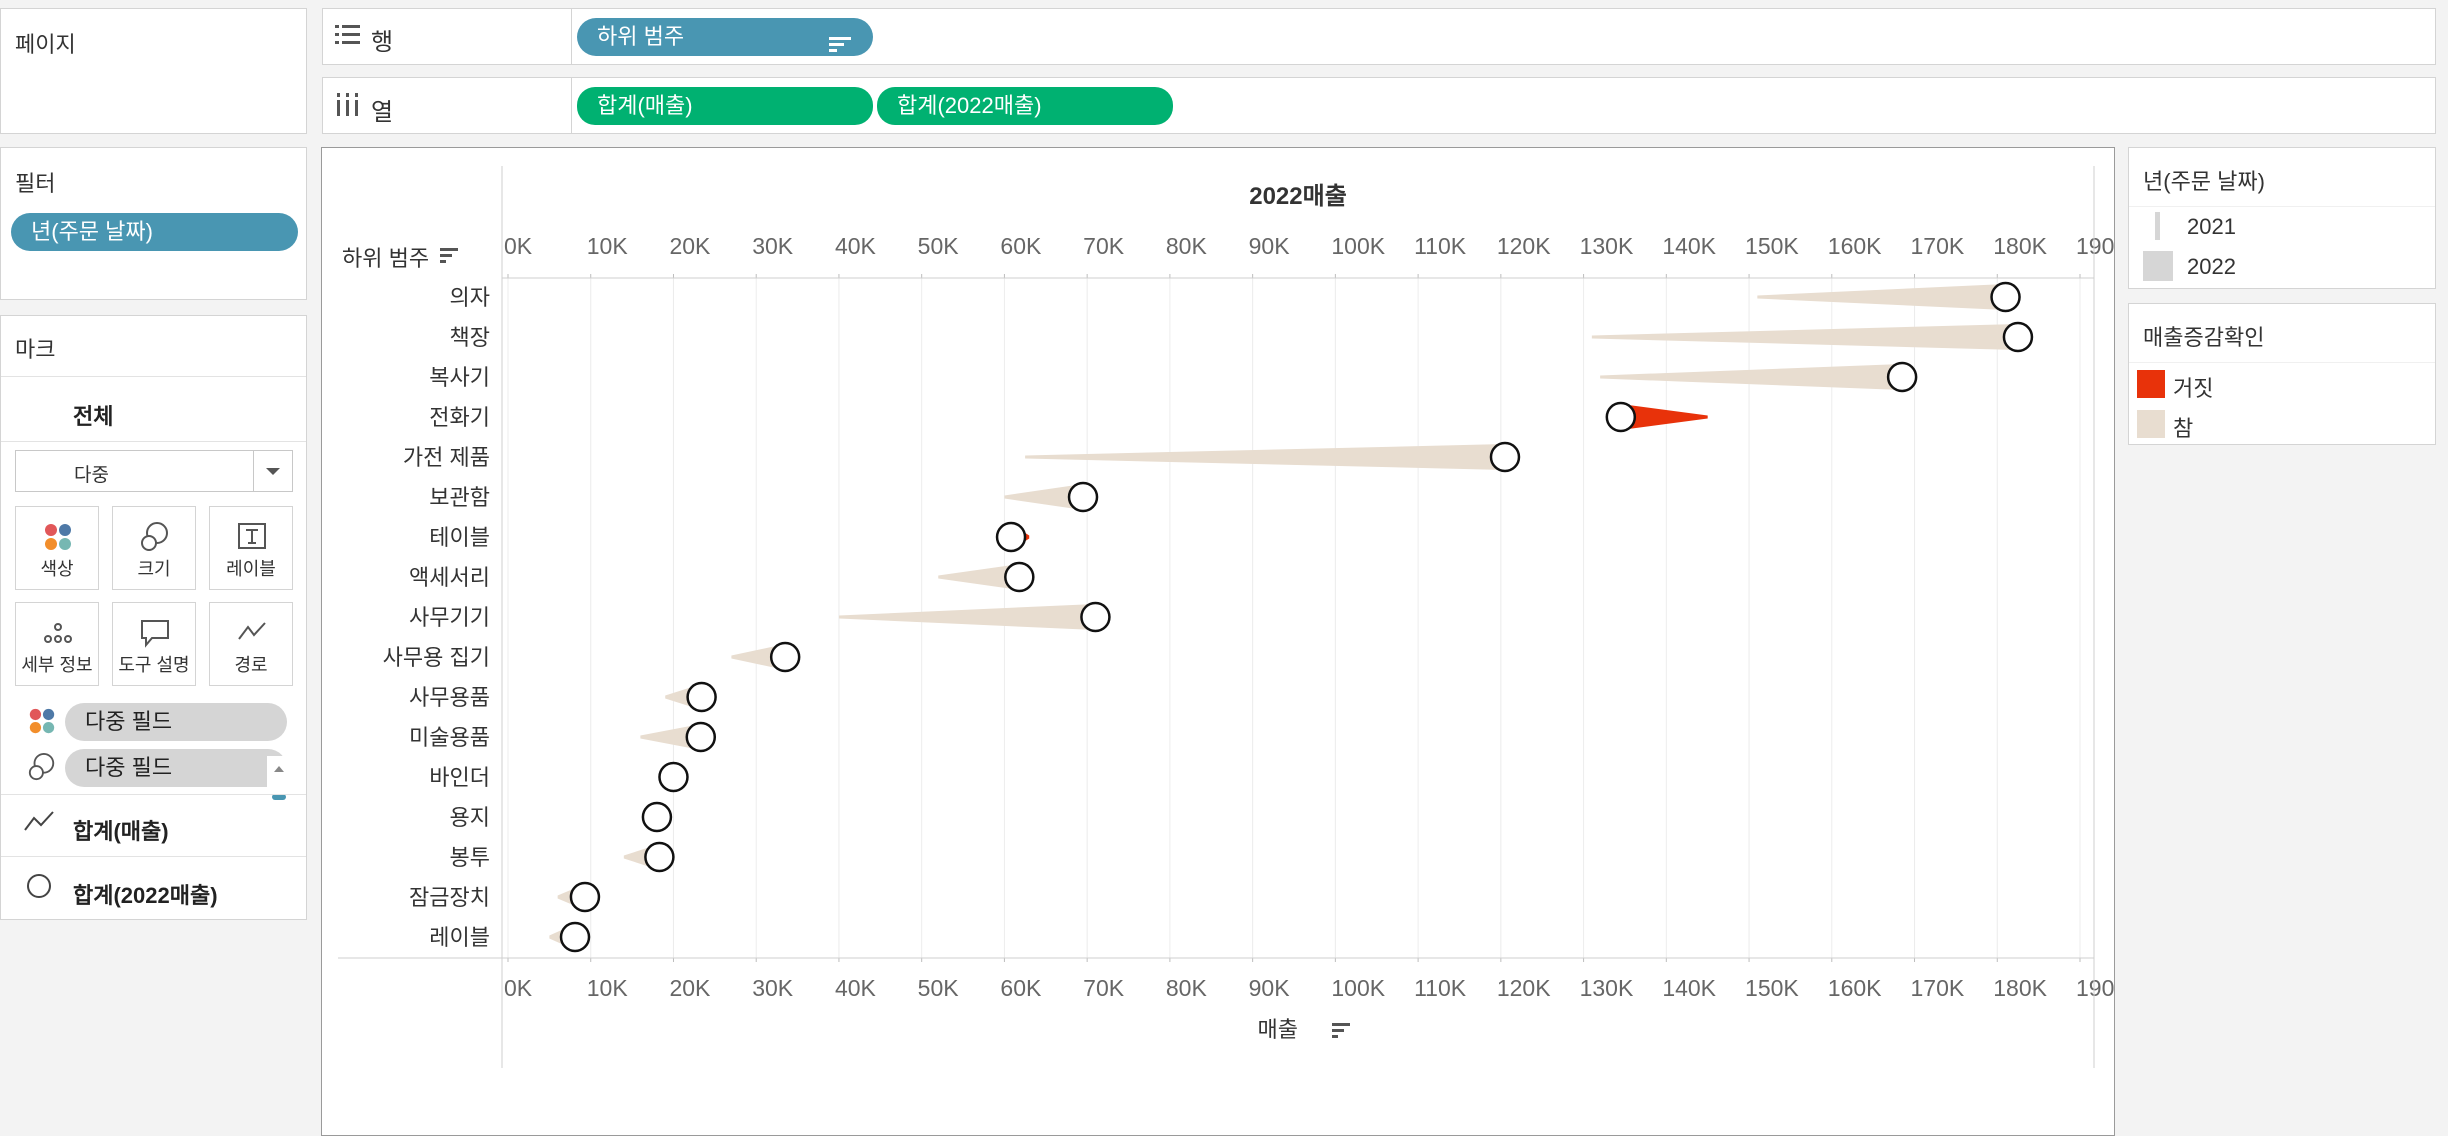 This screenshot has width=2448, height=1136. Describe the element at coordinates (58, 537) in the screenshot. I see `color-icon` at that location.